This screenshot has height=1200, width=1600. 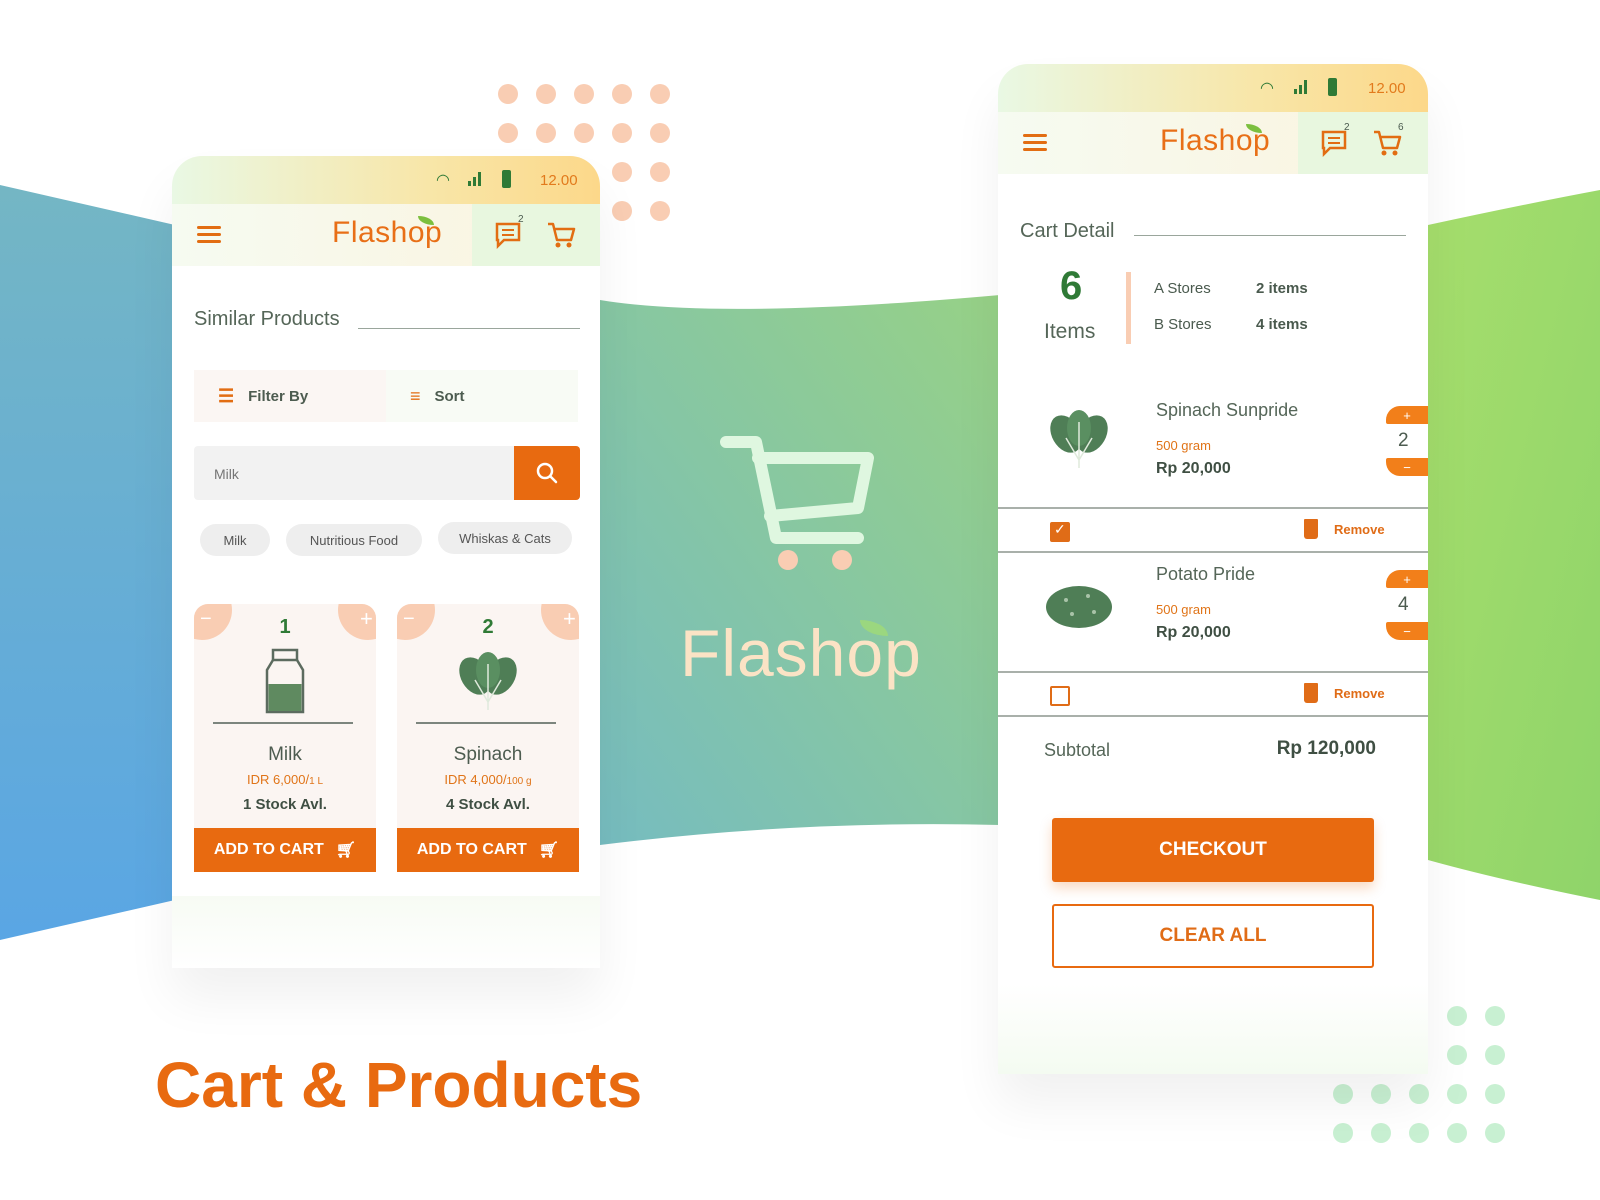 I want to click on item-quantity: 4, so click(x=1403, y=604).